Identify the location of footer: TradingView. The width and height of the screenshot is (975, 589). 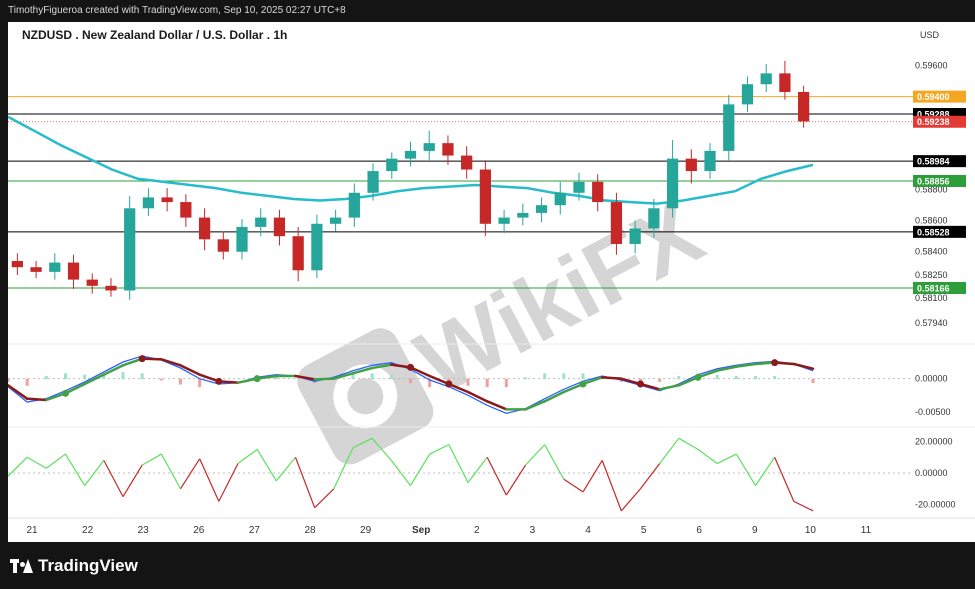
(487, 565).